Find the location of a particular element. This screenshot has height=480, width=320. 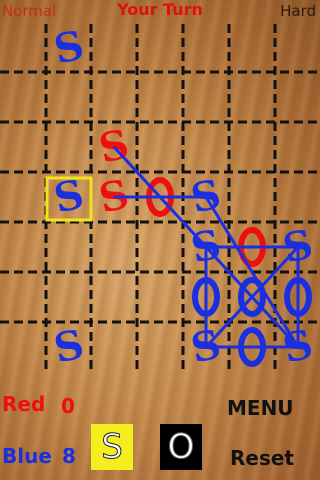

letter-s-label: S is located at coordinates (112, 447).